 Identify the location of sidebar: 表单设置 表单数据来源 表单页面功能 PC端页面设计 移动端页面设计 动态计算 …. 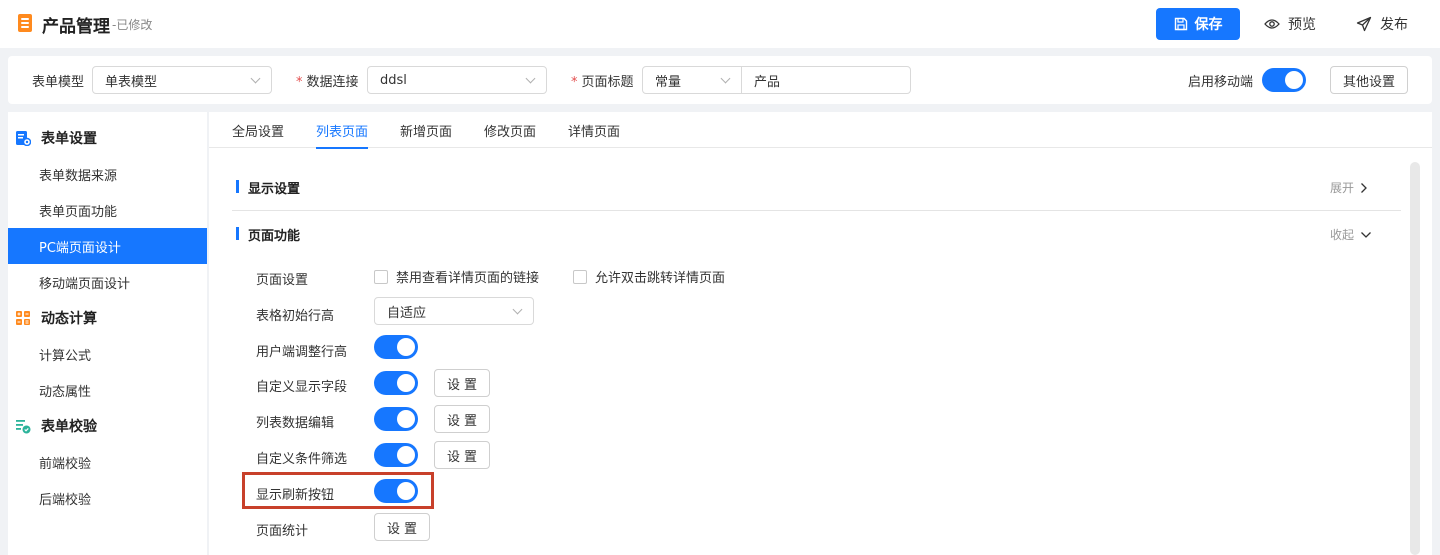
(107, 333).